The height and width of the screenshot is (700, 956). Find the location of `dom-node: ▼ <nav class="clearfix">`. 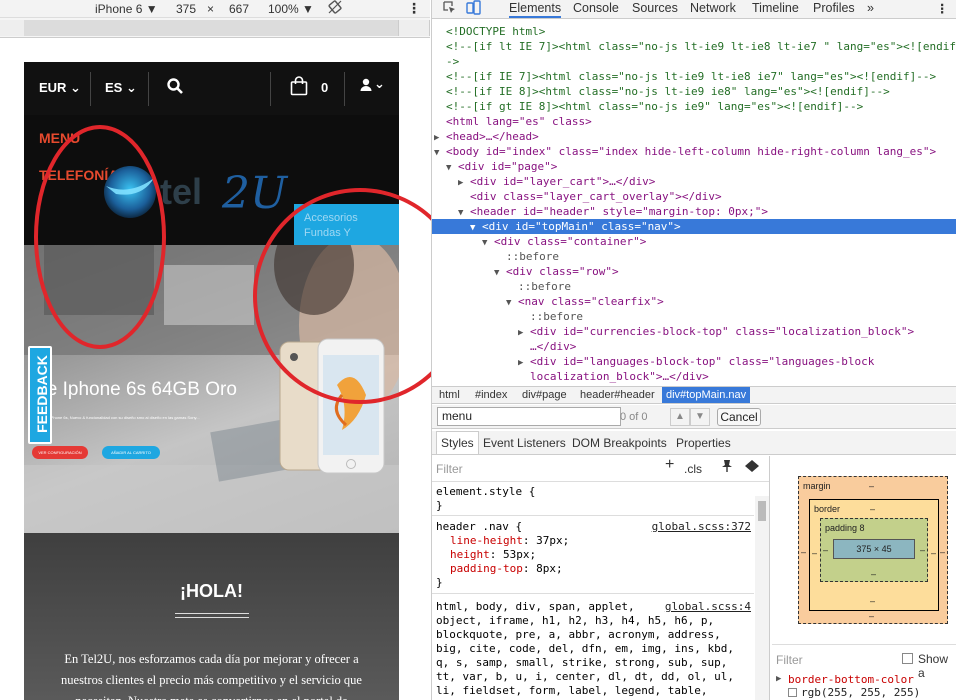

dom-node: ▼ <nav class="clearfix"> is located at coordinates (694, 301).